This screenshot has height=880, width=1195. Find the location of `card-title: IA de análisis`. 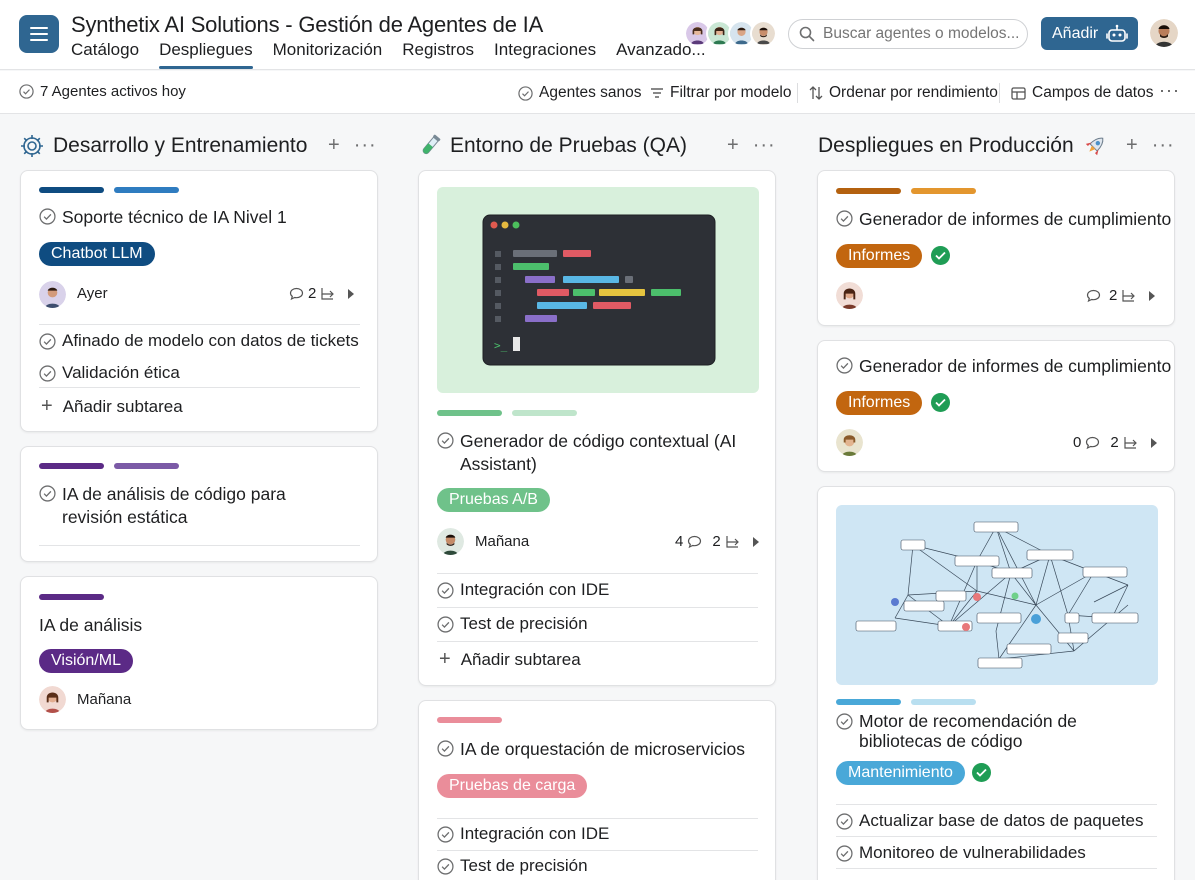

card-title: IA de análisis is located at coordinates (90, 625).